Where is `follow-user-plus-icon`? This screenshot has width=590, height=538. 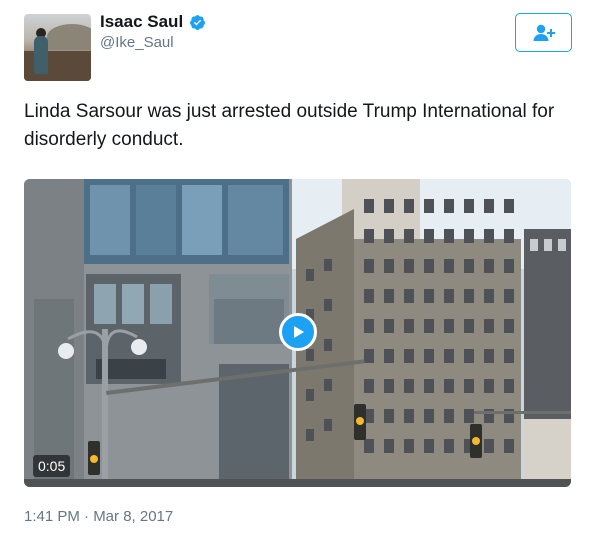 follow-user-plus-icon is located at coordinates (544, 32).